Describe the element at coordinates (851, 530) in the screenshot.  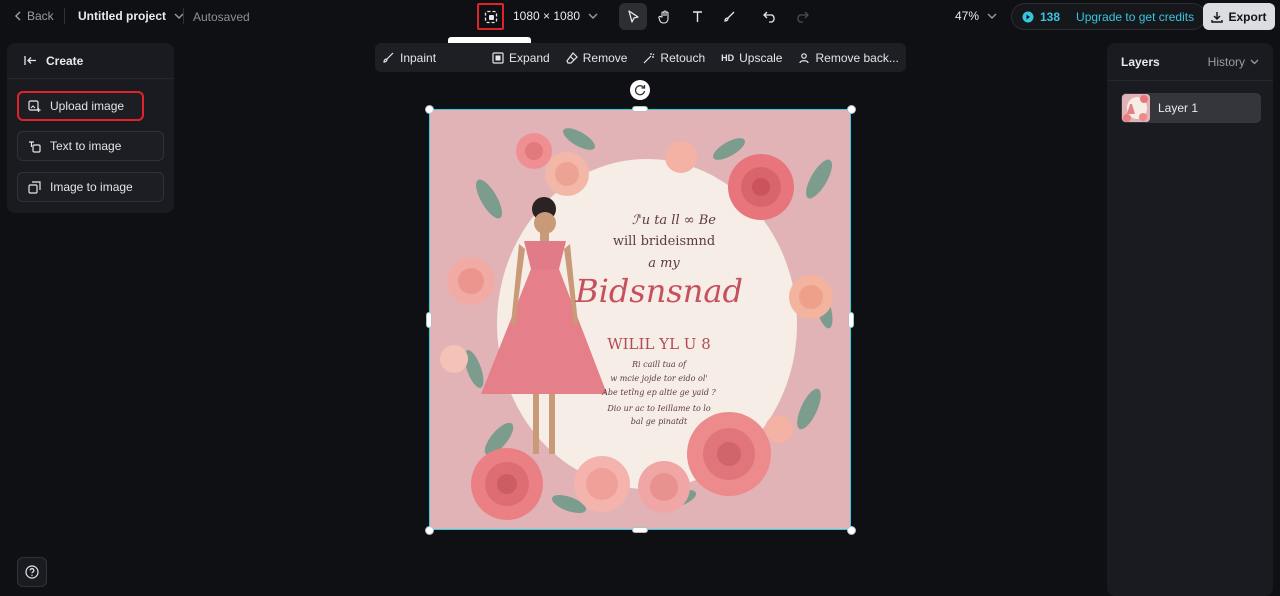
I see `resize-handle-bottom-right` at that location.